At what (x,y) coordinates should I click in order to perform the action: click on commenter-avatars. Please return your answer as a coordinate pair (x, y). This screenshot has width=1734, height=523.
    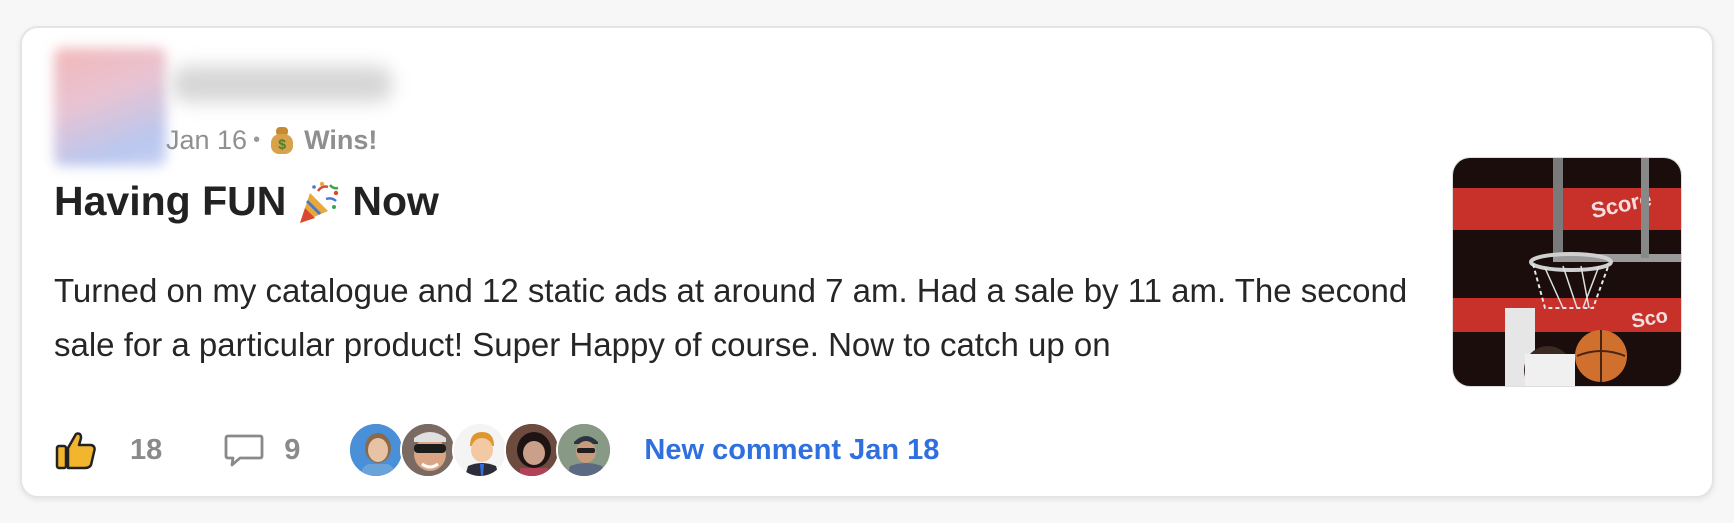
    Looking at the image, I should click on (480, 450).